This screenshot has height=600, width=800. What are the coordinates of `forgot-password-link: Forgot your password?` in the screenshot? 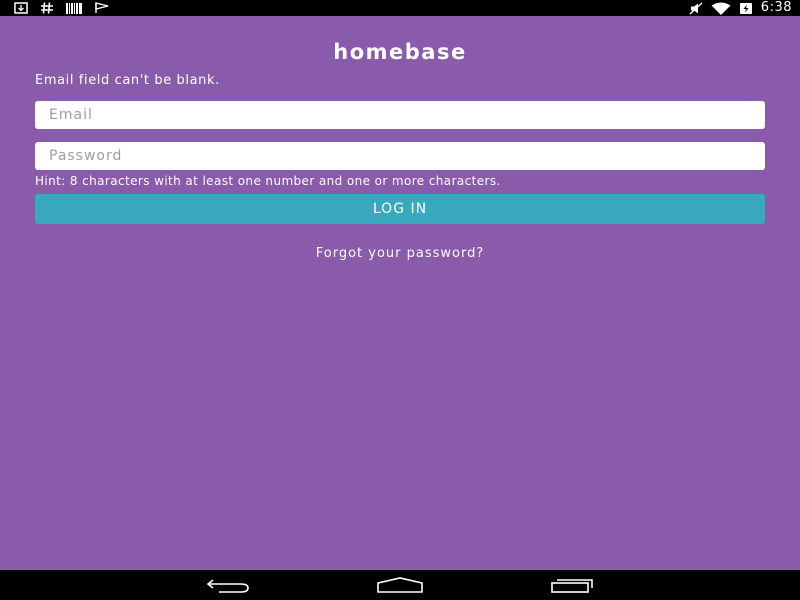 It's located at (400, 253).